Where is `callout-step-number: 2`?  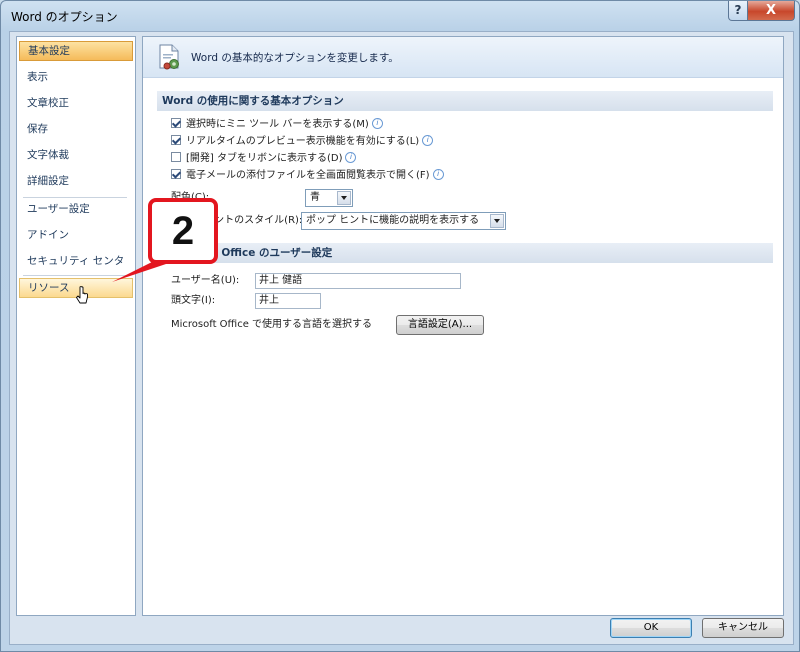
callout-step-number: 2 is located at coordinates (183, 231).